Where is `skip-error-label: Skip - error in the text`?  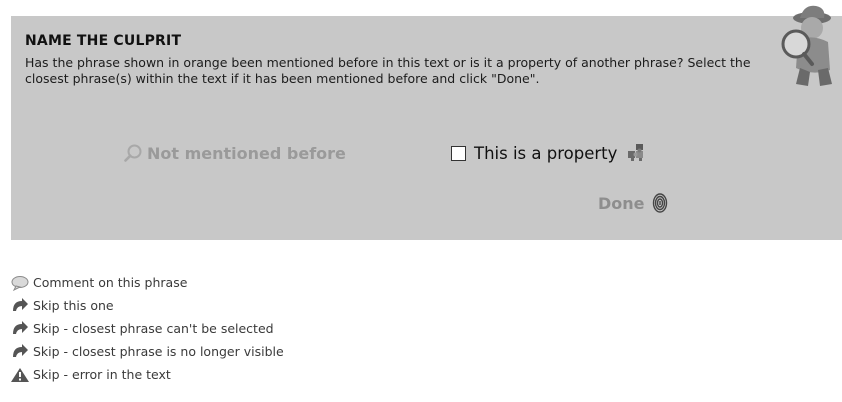
skip-error-label: Skip - error in the text is located at coordinates (102, 374).